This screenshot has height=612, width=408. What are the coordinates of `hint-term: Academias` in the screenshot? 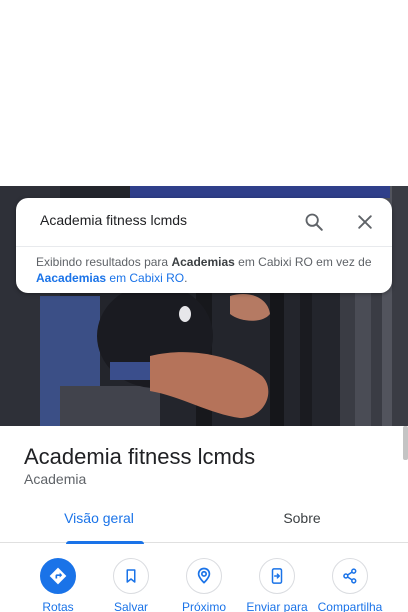 It's located at (203, 262).